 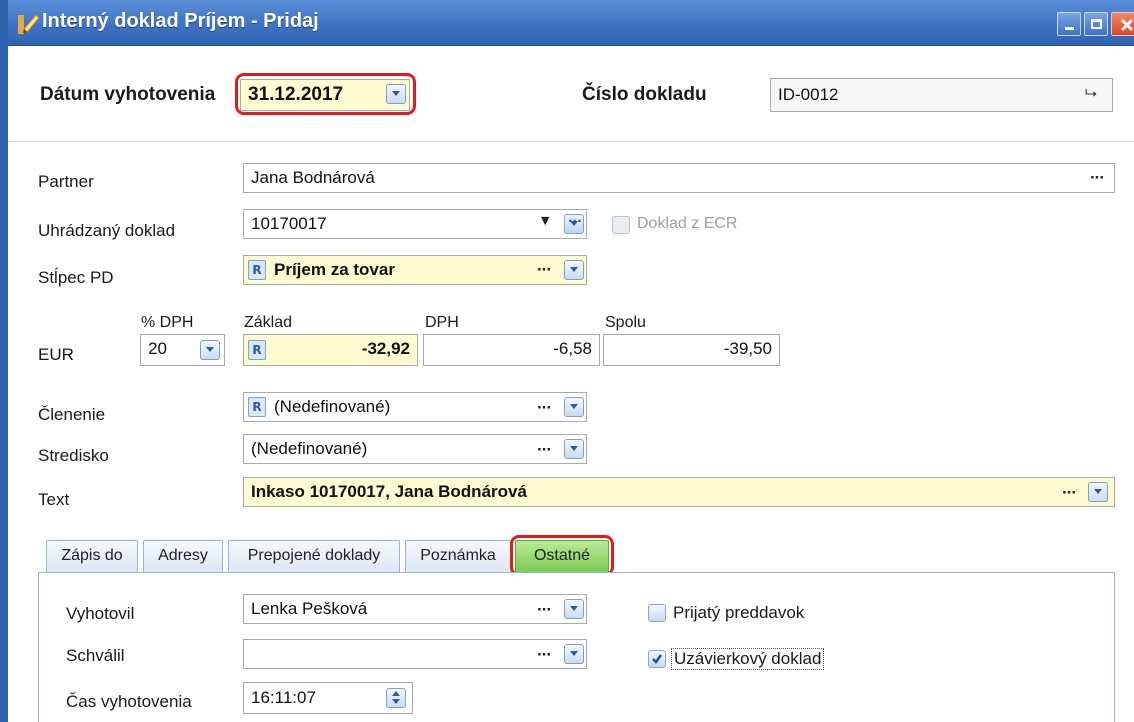 What do you see at coordinates (330, 350) in the screenshot?
I see `base-input: -32,92` at bounding box center [330, 350].